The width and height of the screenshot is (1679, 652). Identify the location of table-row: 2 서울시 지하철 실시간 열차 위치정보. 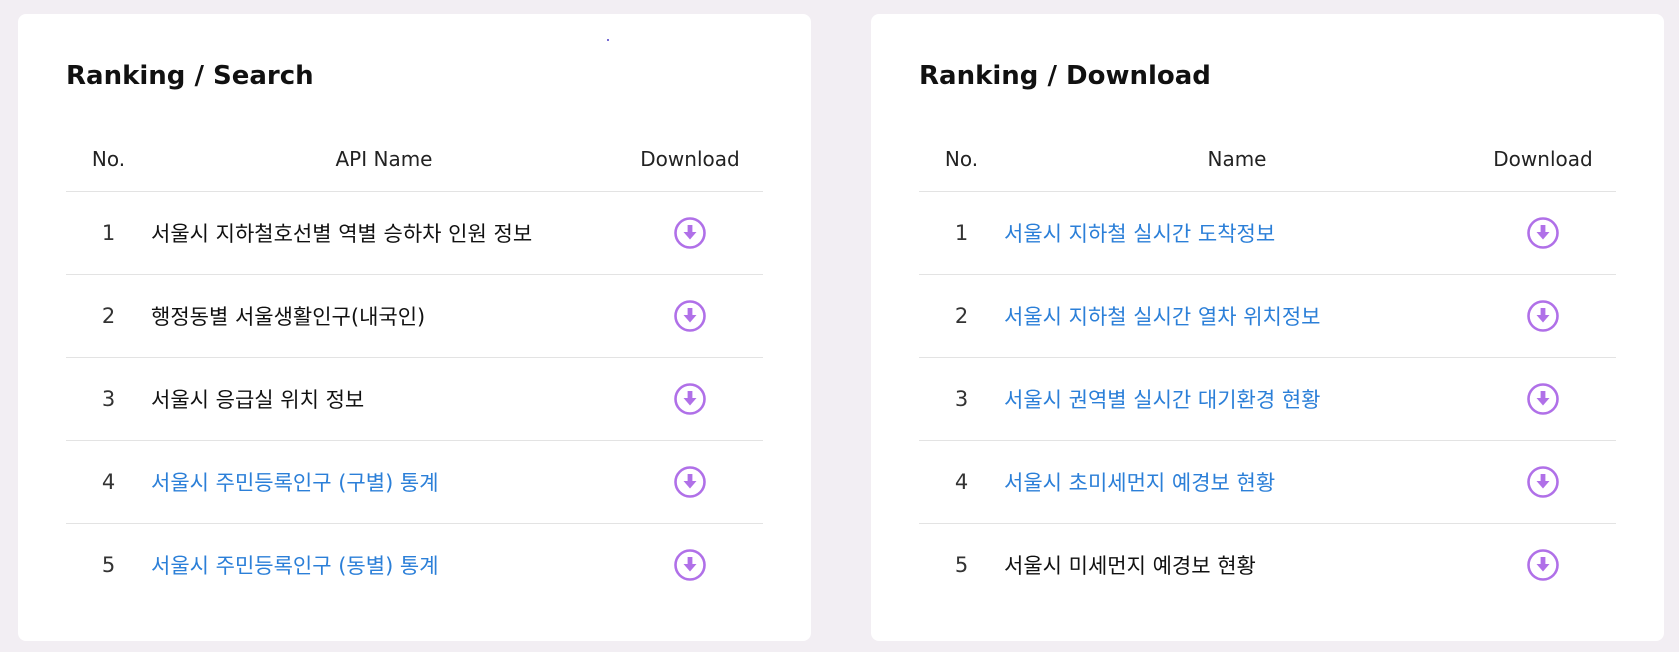
(1267, 316).